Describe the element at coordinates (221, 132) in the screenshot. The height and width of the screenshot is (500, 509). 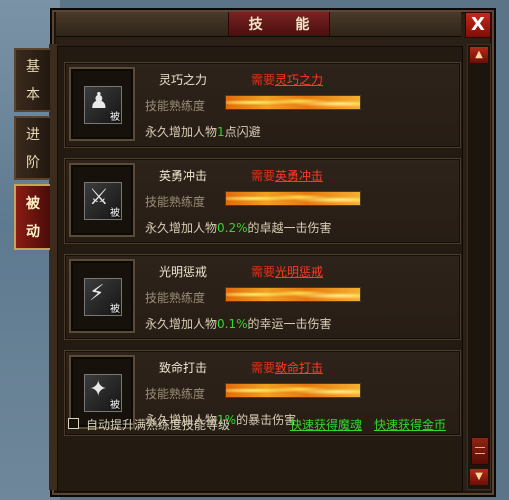
I see `desc-value: 1` at that location.